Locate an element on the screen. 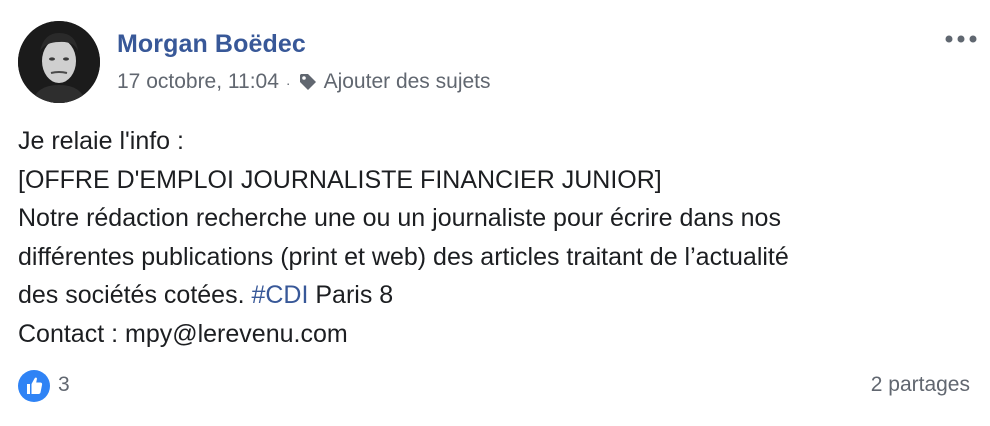  more-options-icon is located at coordinates (961, 39).